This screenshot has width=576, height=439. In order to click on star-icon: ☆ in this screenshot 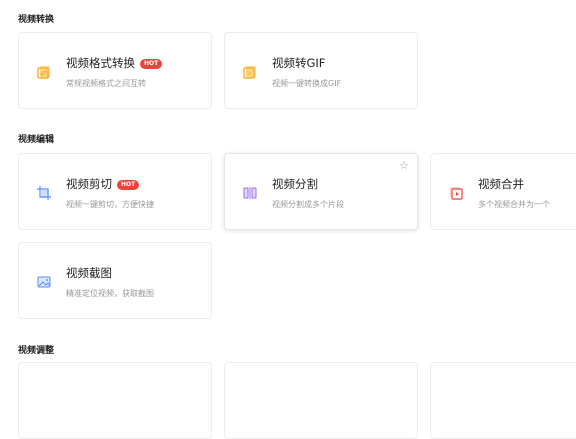, I will do `click(404, 165)`.